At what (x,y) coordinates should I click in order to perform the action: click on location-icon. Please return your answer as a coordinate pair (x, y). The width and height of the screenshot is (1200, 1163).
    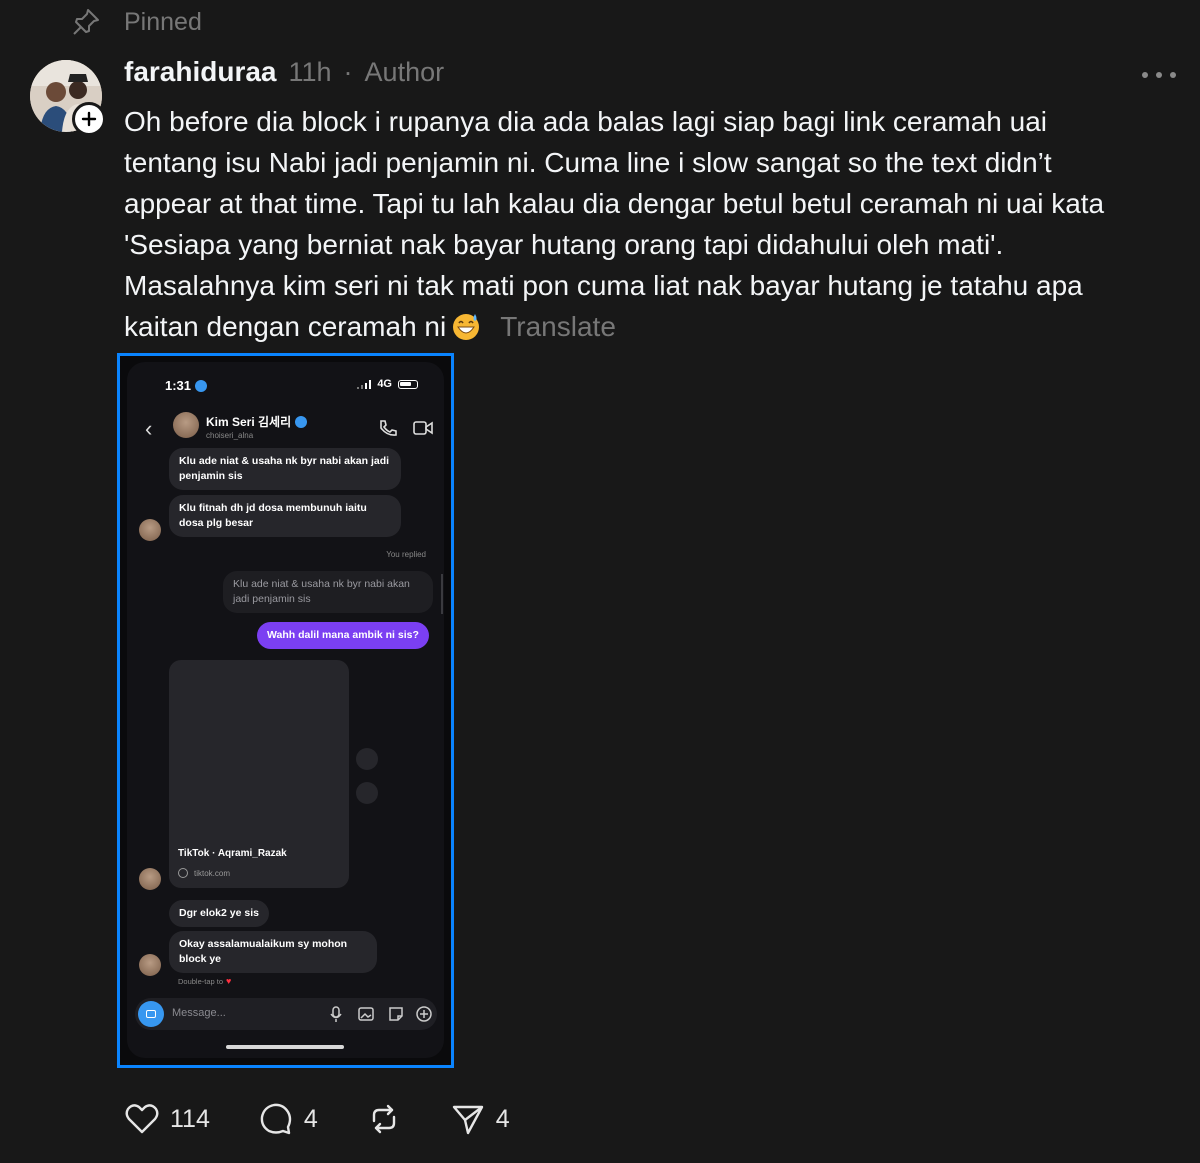
    Looking at the image, I should click on (201, 385).